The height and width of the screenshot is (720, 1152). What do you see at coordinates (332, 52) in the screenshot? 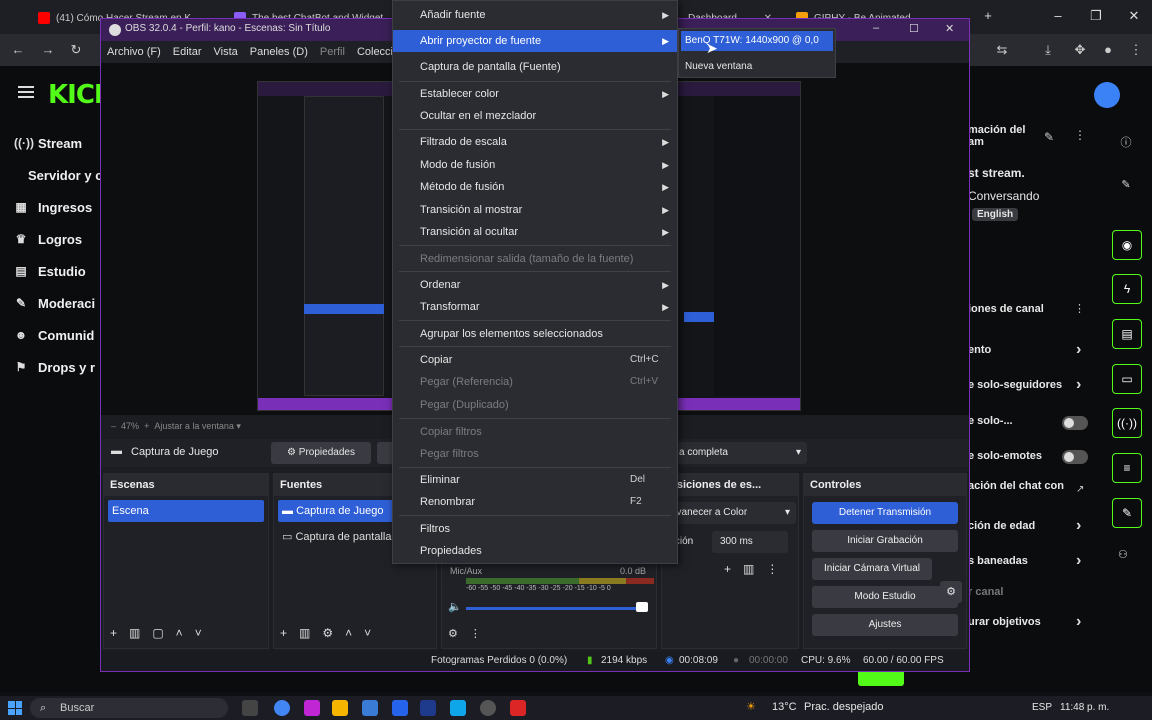
I see `menu-perfil: Perfil` at bounding box center [332, 52].